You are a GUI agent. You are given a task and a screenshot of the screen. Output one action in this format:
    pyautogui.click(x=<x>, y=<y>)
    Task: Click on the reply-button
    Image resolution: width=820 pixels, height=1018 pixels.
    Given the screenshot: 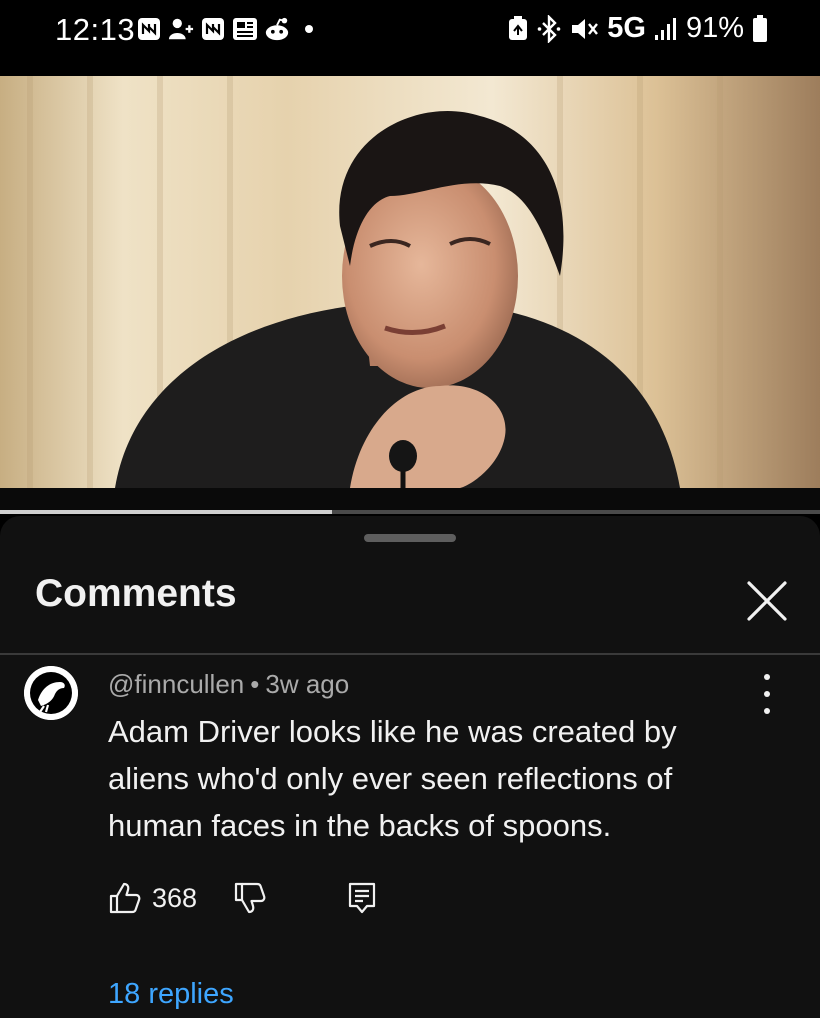 What is the action you would take?
    pyautogui.click(x=362, y=898)
    